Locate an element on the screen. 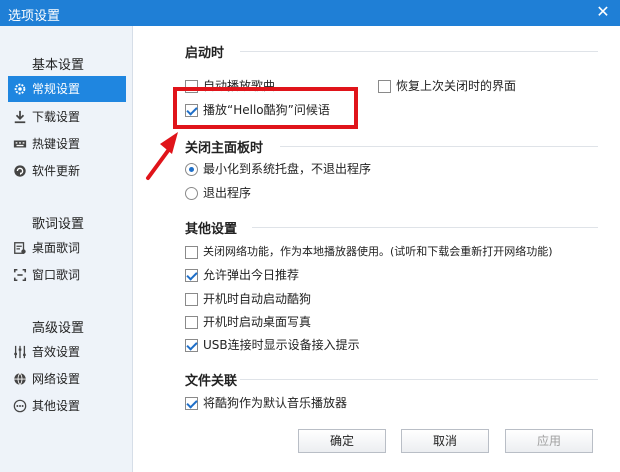 Image resolution: width=620 pixels, height=472 pixels. option-label: 开机时启动桌面写真 is located at coordinates (257, 322).